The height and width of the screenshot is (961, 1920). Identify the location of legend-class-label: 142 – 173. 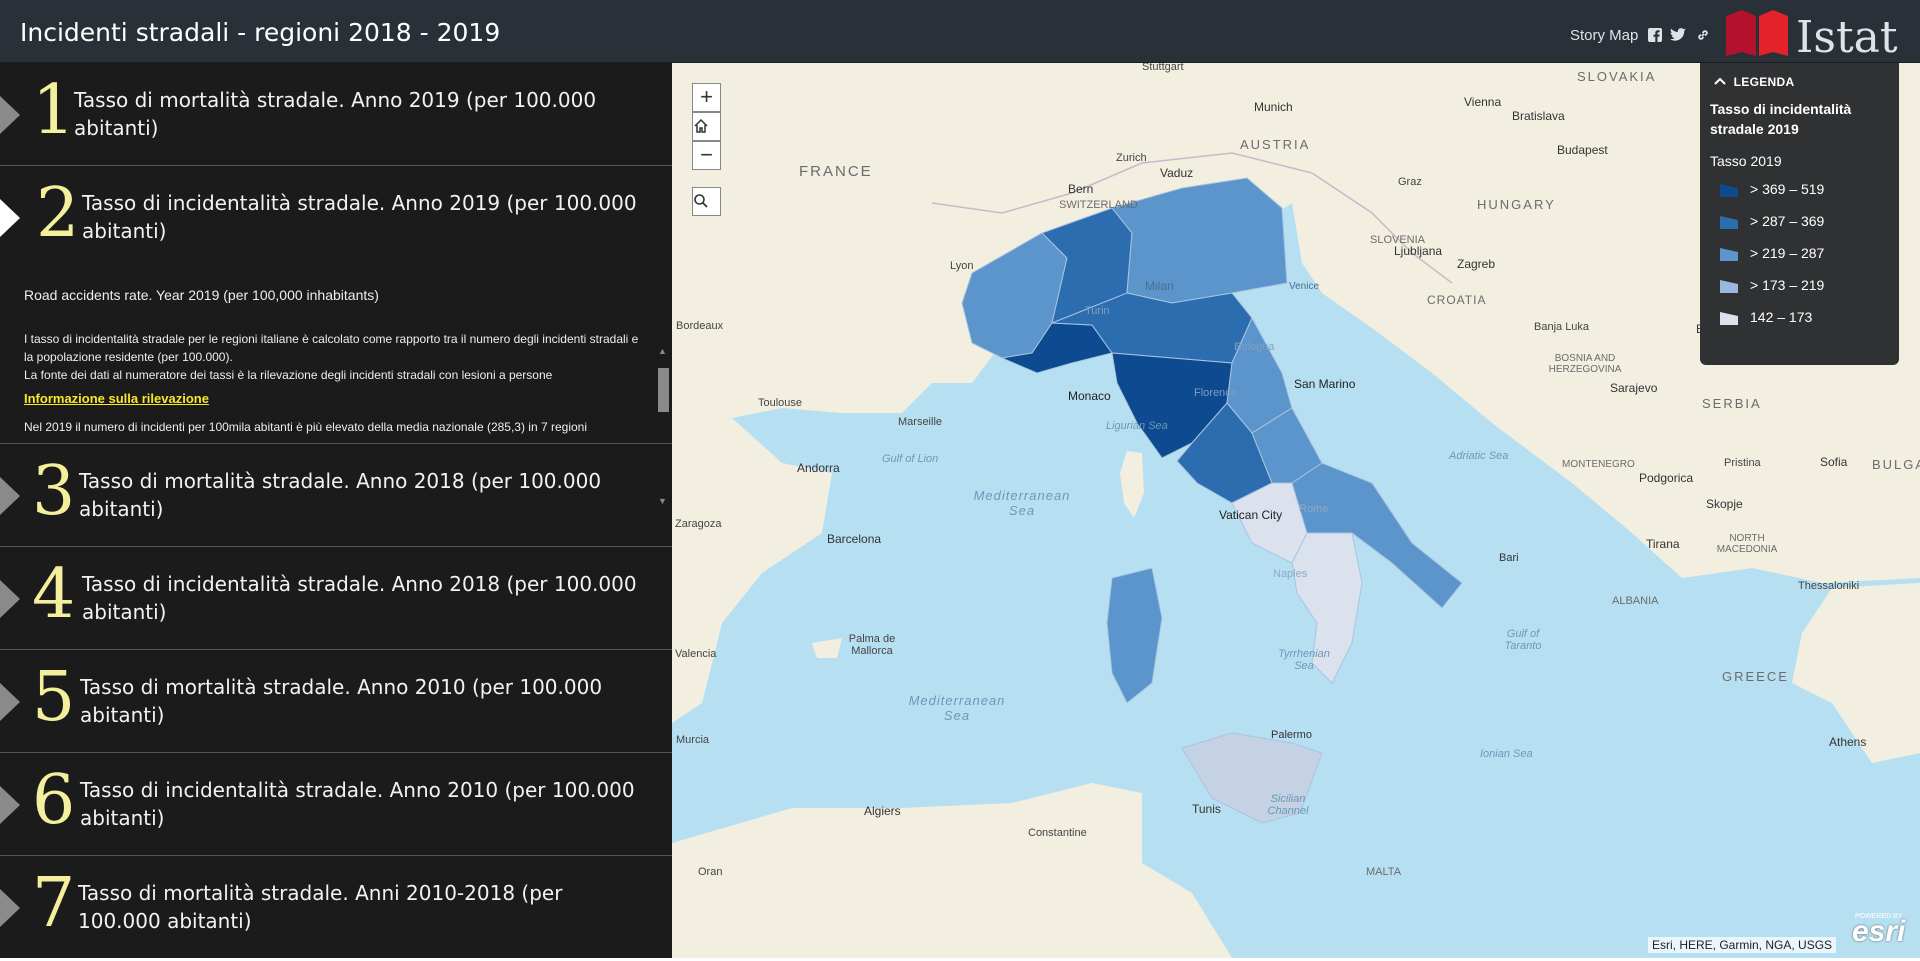
(1781, 317).